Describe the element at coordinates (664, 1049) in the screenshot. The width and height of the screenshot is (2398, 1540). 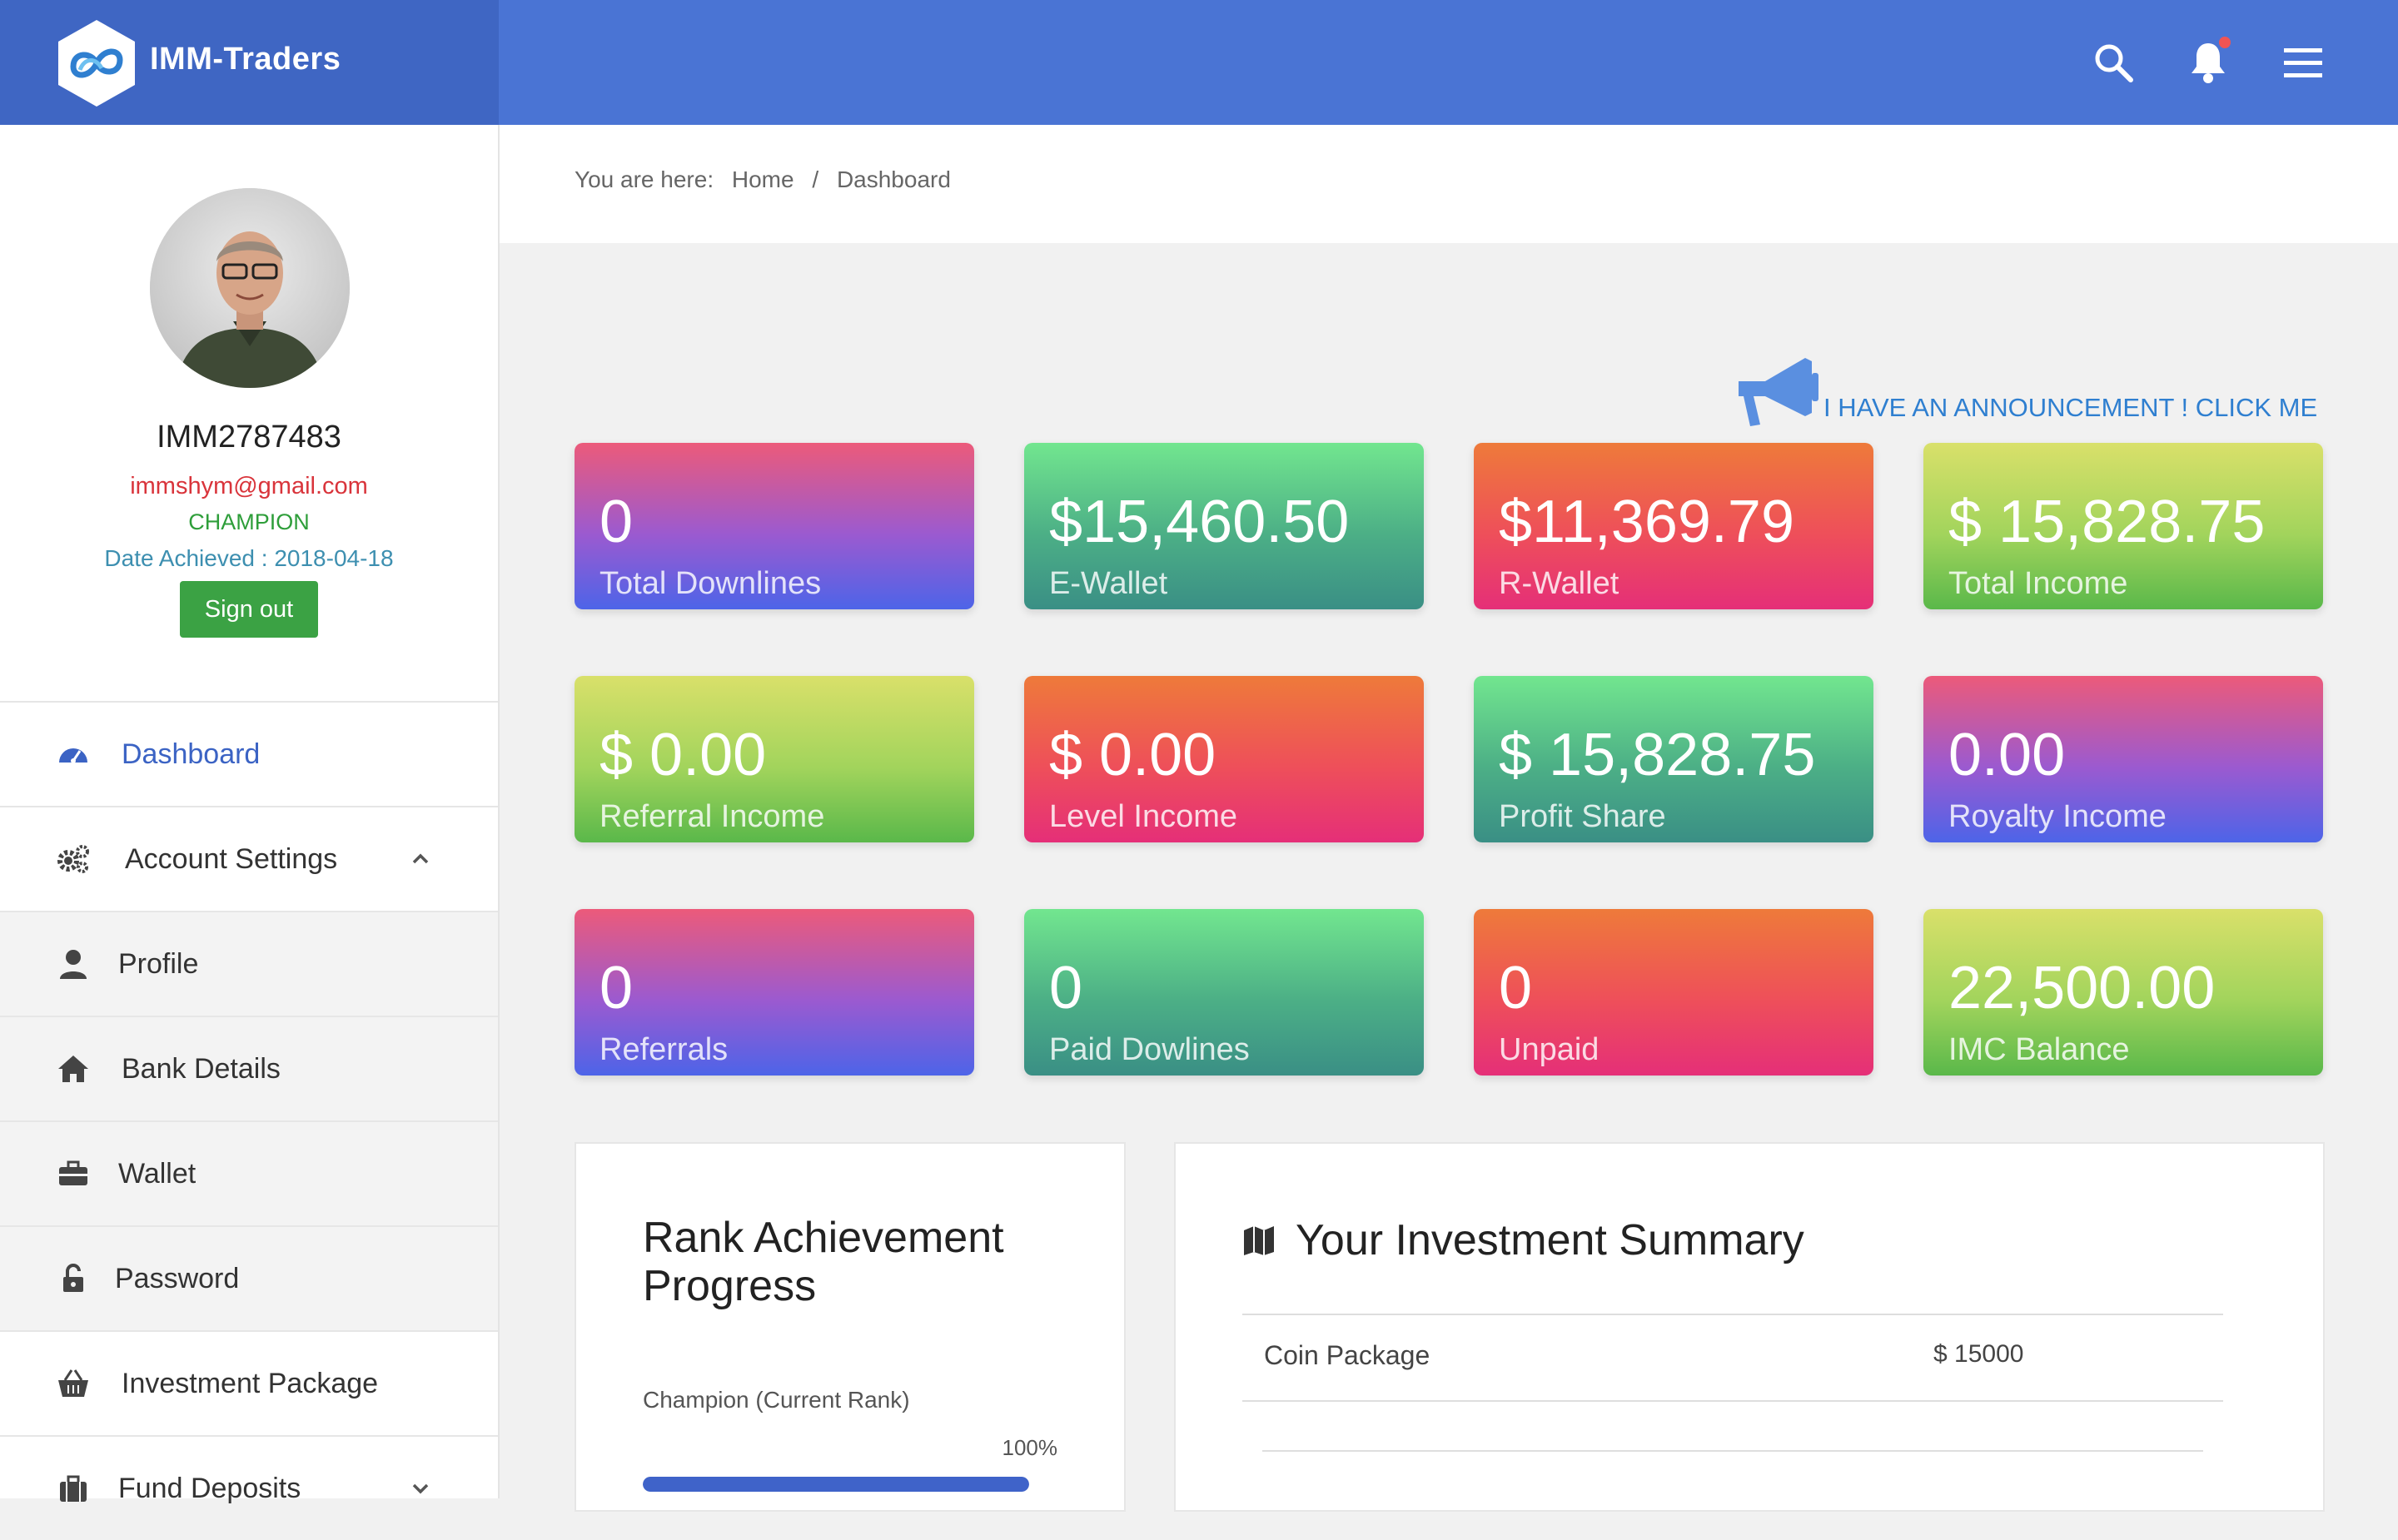
I see `card-label: Referrals` at that location.